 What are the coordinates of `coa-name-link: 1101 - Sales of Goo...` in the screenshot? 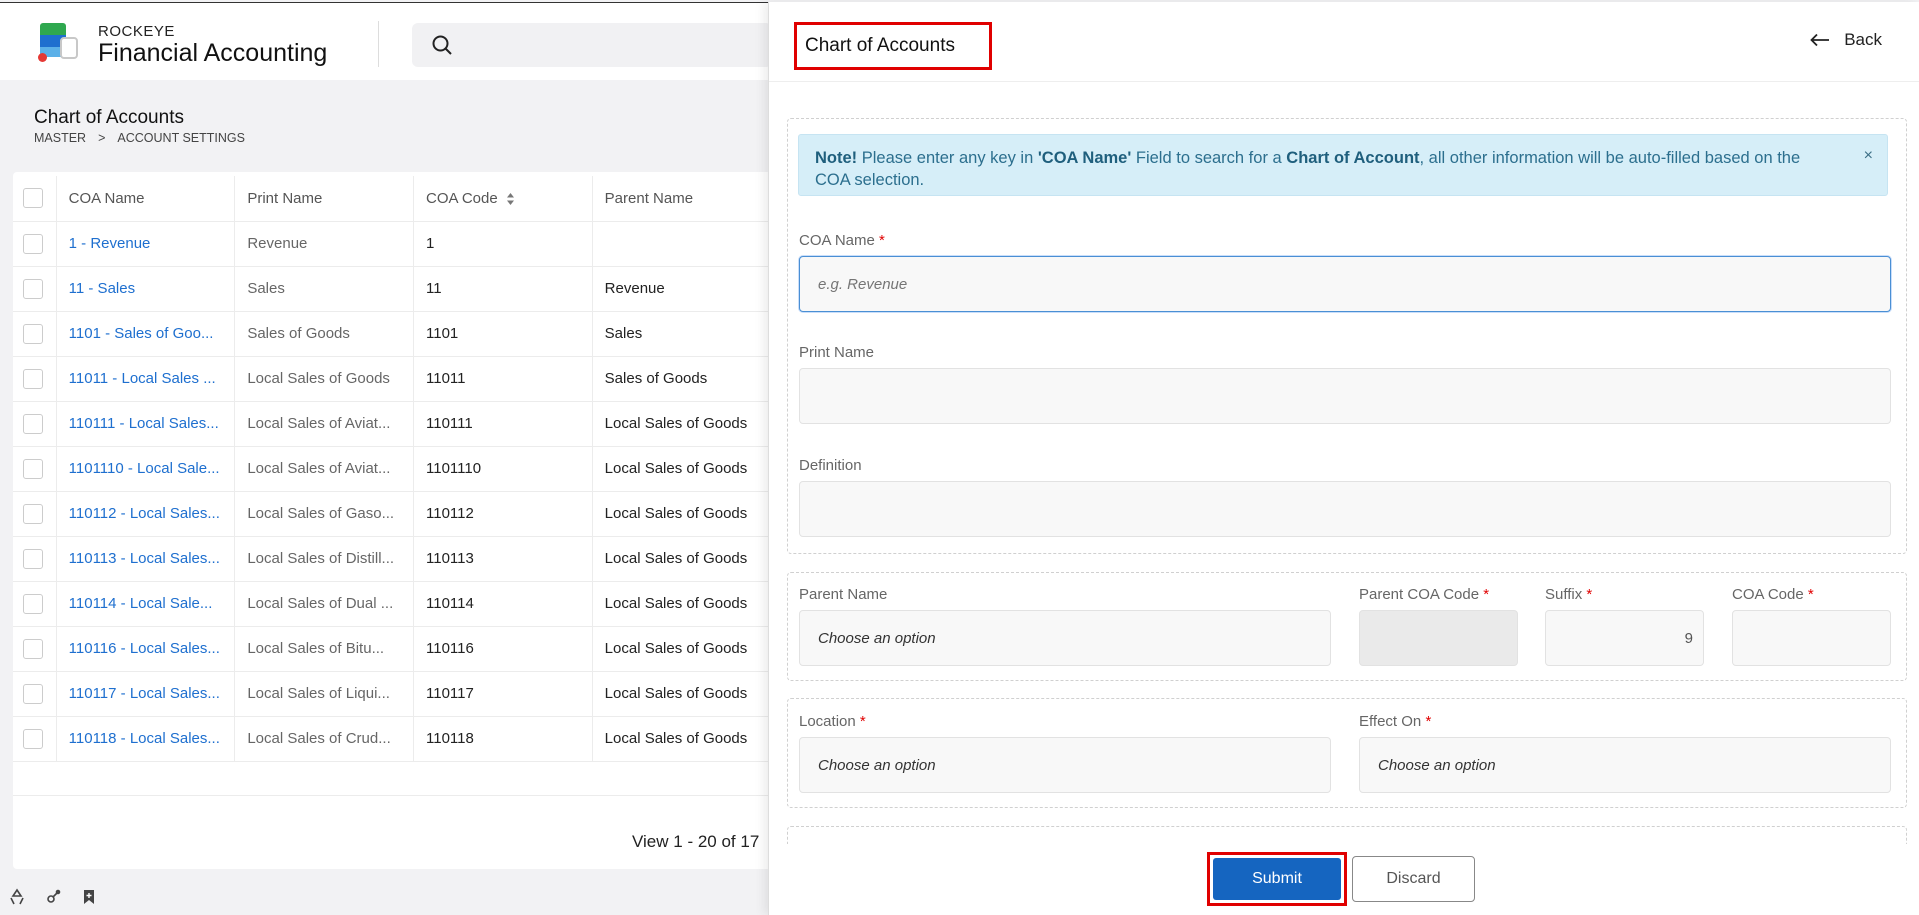 It's located at (141, 333).